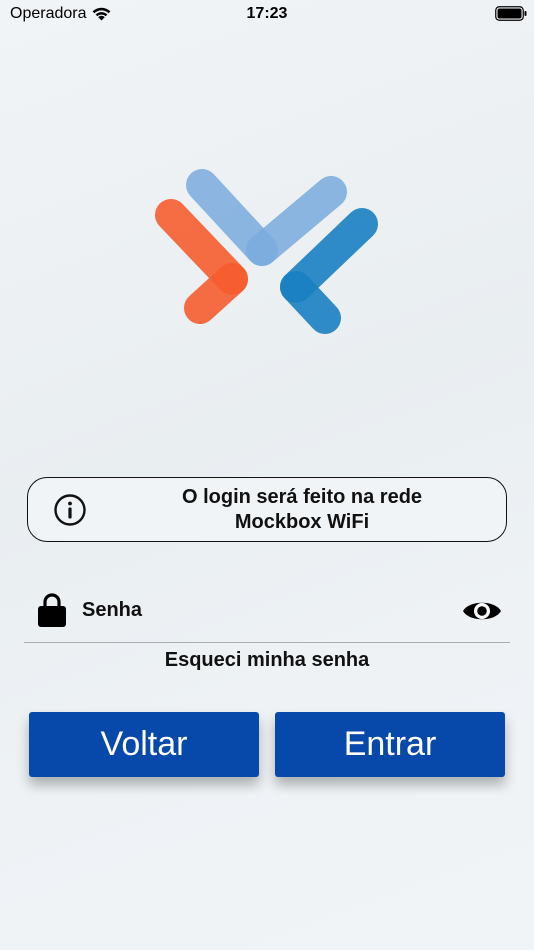 This screenshot has width=534, height=950. I want to click on lock-icon, so click(52, 610).